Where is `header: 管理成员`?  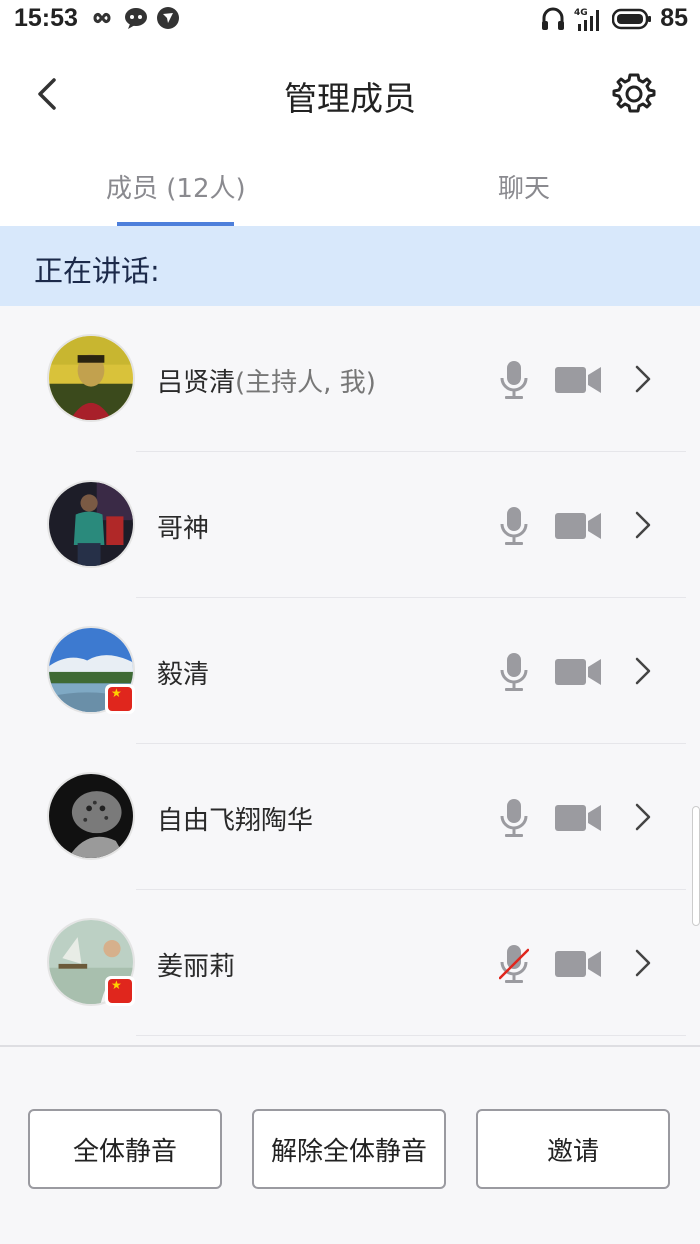 header: 管理成员 is located at coordinates (350, 94).